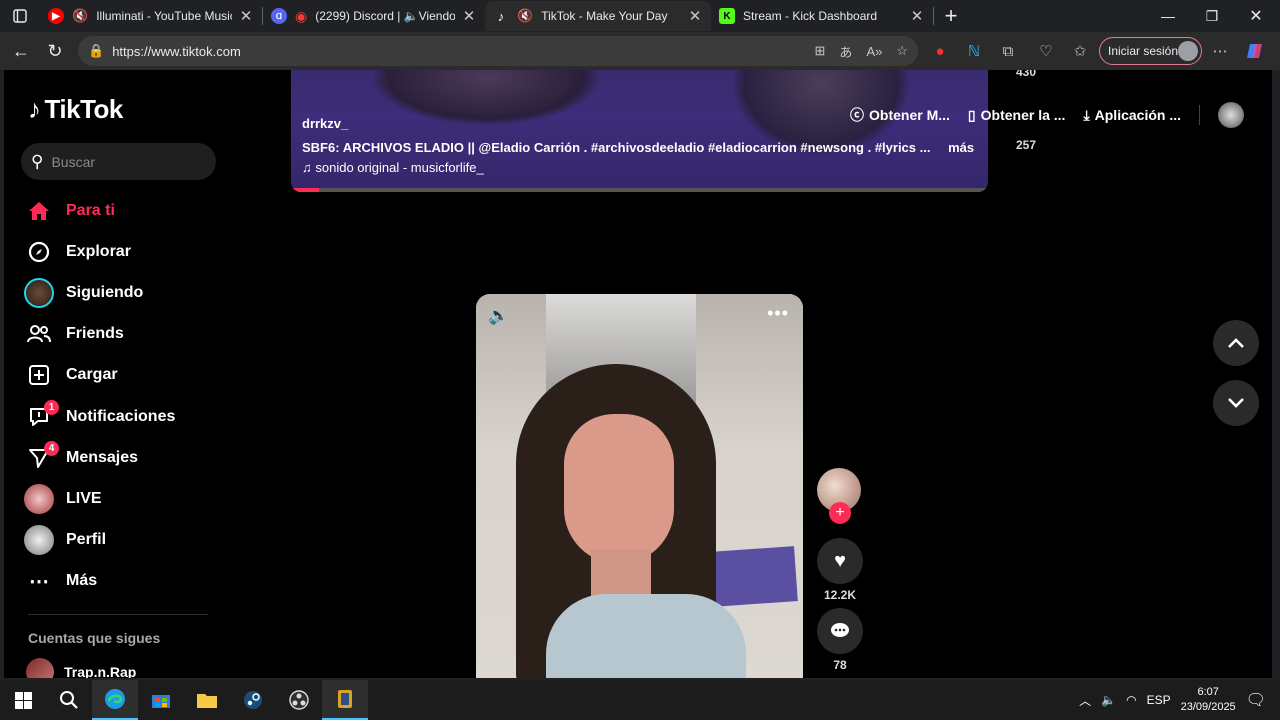  Describe the element at coordinates (124, 498) in the screenshot. I see `sidebar-item-live: LIVE` at that location.